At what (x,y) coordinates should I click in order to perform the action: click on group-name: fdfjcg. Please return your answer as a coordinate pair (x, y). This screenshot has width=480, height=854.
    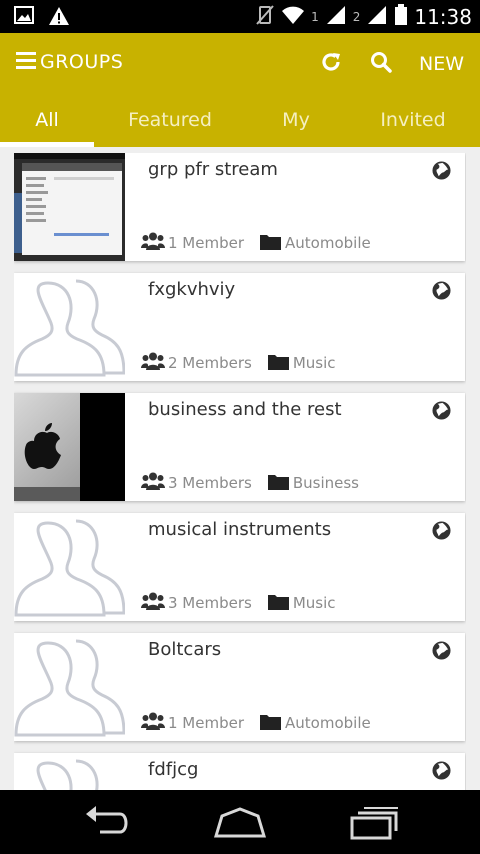
    Looking at the image, I should click on (173, 769).